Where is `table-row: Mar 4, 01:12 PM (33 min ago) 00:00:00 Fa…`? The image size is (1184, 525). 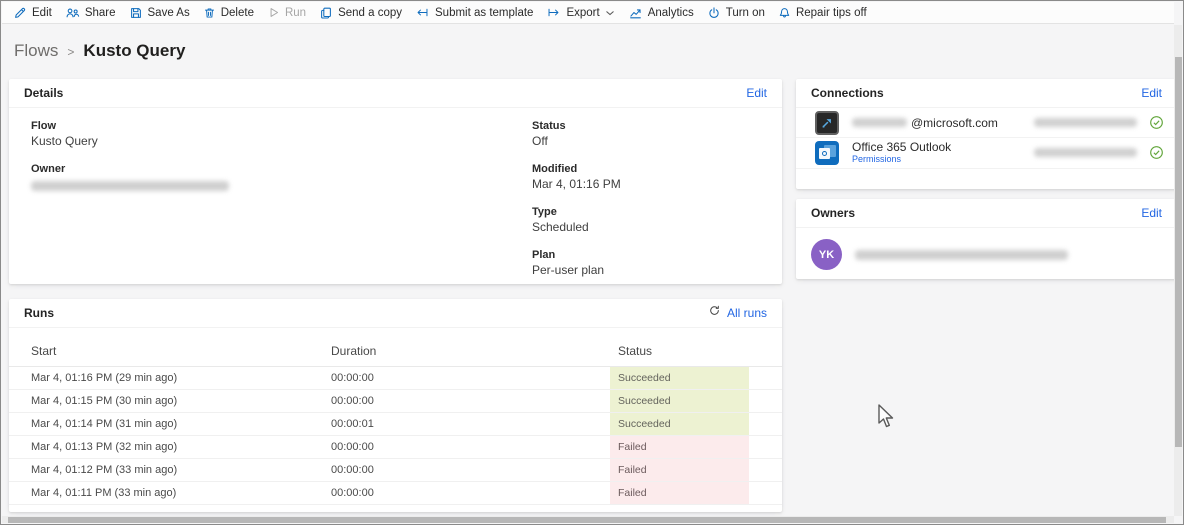
table-row: Mar 4, 01:12 PM (33 min ago) 00:00:00 Fa… is located at coordinates (395, 470).